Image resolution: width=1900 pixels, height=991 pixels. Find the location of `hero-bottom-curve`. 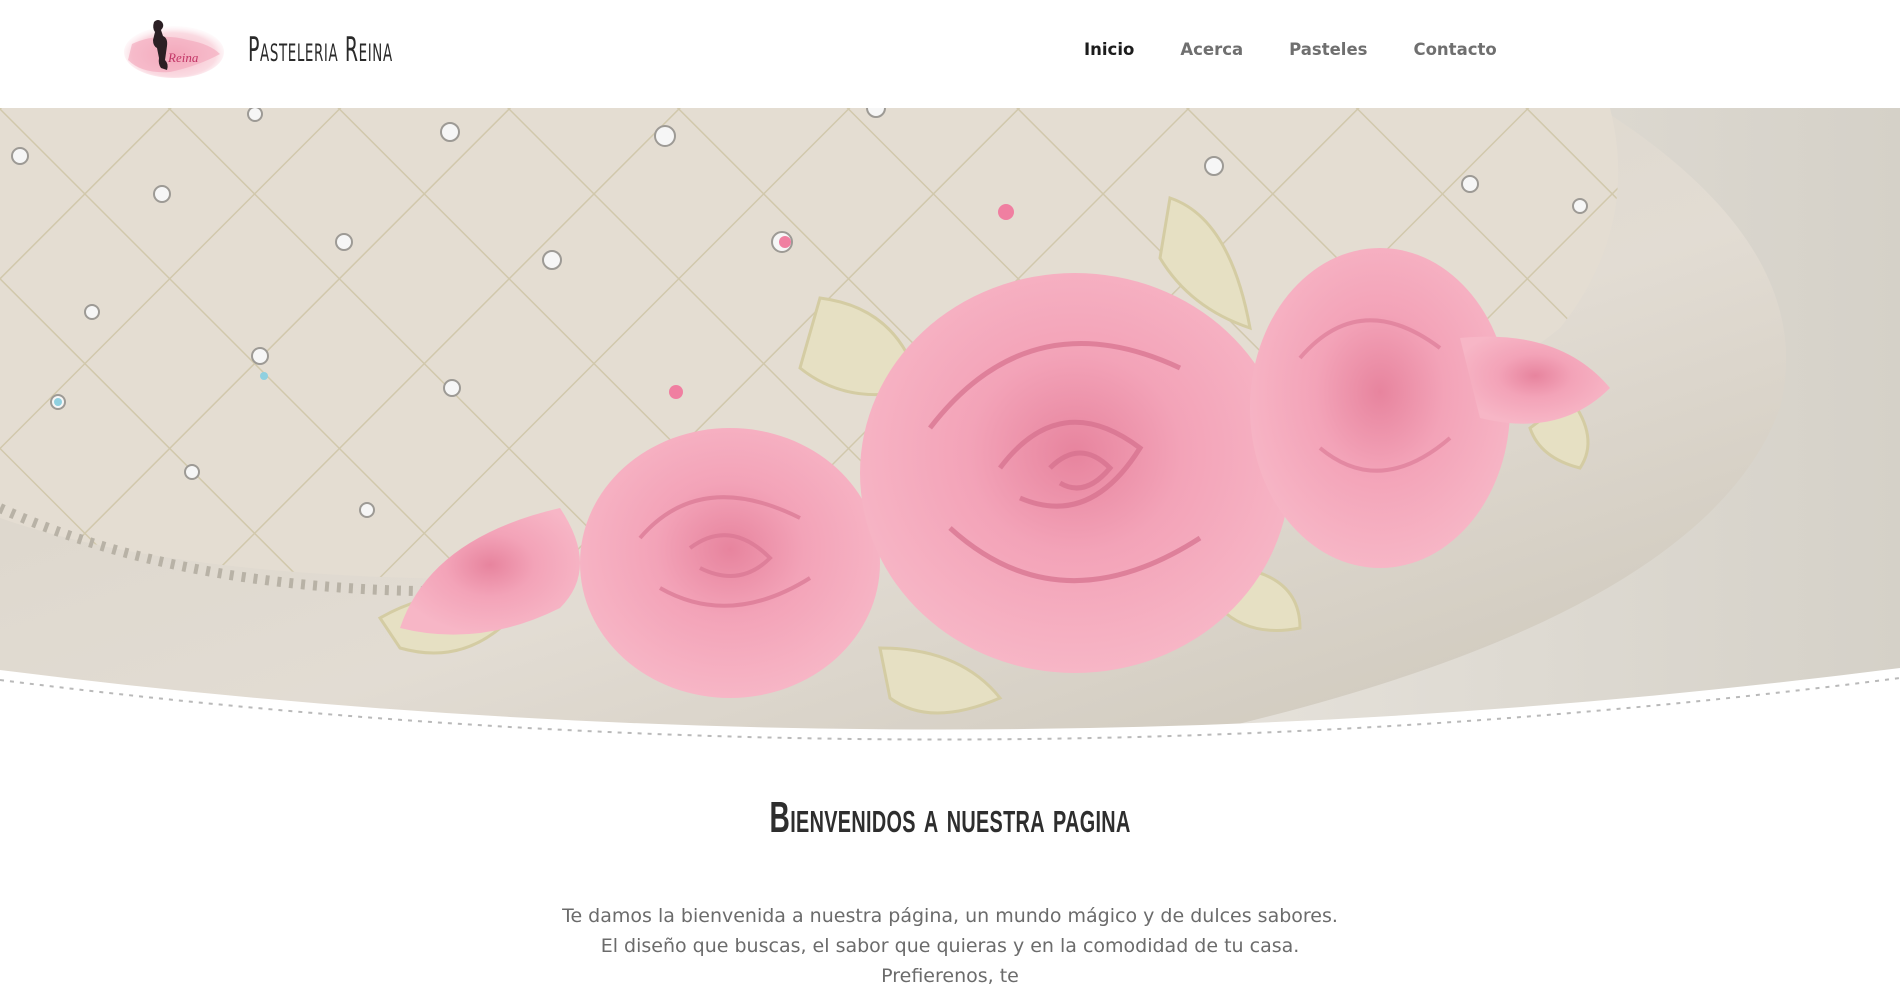

hero-bottom-curve is located at coordinates (950, 709).